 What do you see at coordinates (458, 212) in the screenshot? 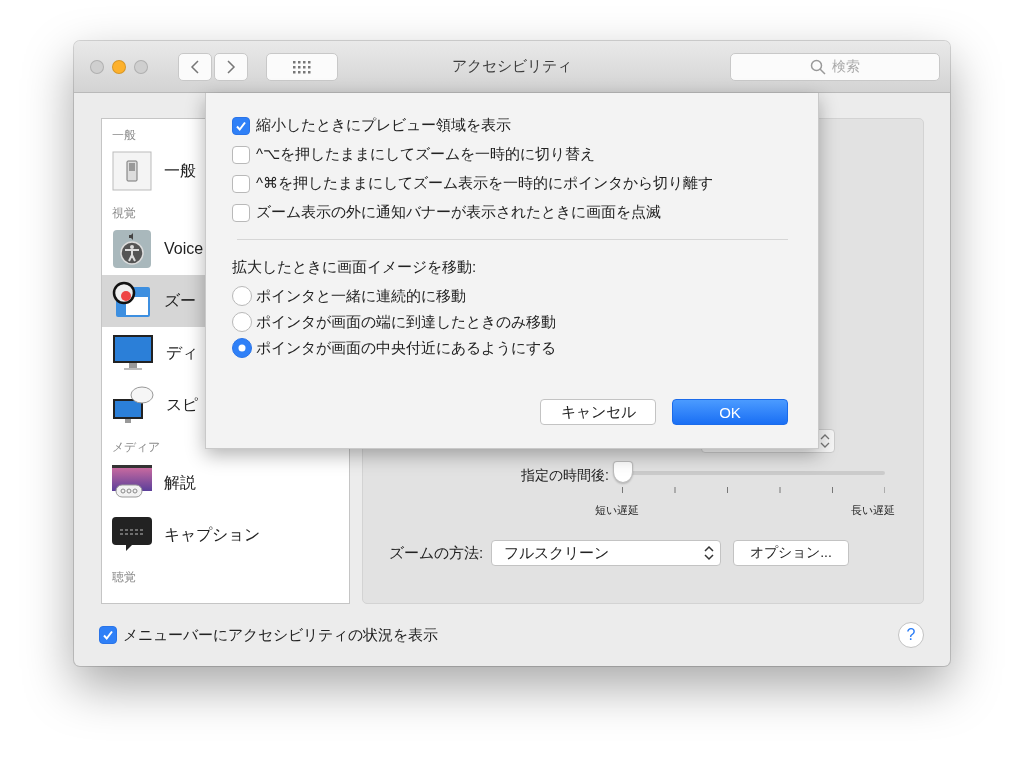
I see `checkbox-label: ズーム表示の外に通知バナーが表示されたときに画面を点滅` at bounding box center [458, 212].